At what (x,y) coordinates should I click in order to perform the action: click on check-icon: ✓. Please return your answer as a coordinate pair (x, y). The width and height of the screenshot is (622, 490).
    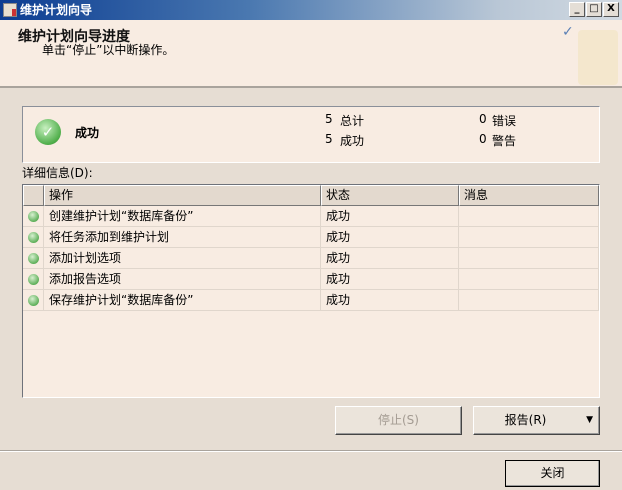
    Looking at the image, I should click on (568, 32).